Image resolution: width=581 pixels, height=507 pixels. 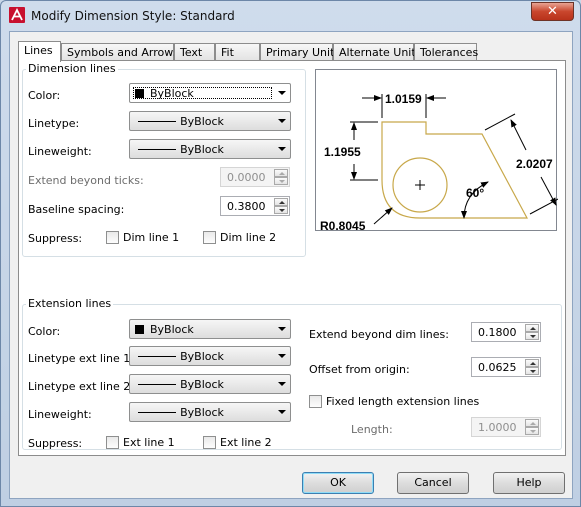 I want to click on ext-line-1-label: Ext line 1, so click(x=149, y=442).